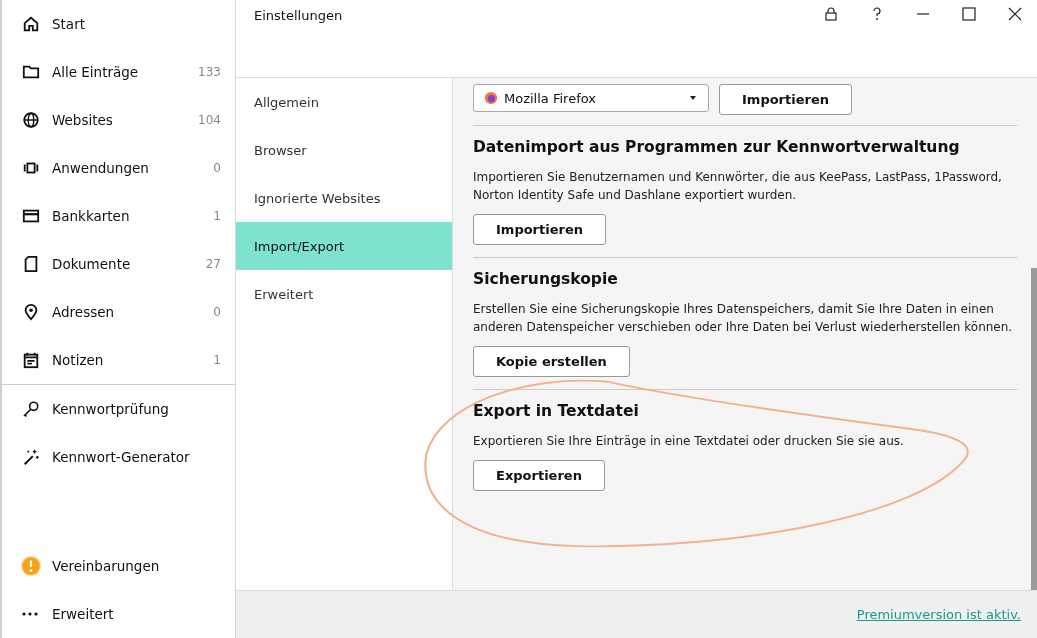 This screenshot has height=638, width=1037. Describe the element at coordinates (539, 475) in the screenshot. I see `section-button: Exportieren` at that location.